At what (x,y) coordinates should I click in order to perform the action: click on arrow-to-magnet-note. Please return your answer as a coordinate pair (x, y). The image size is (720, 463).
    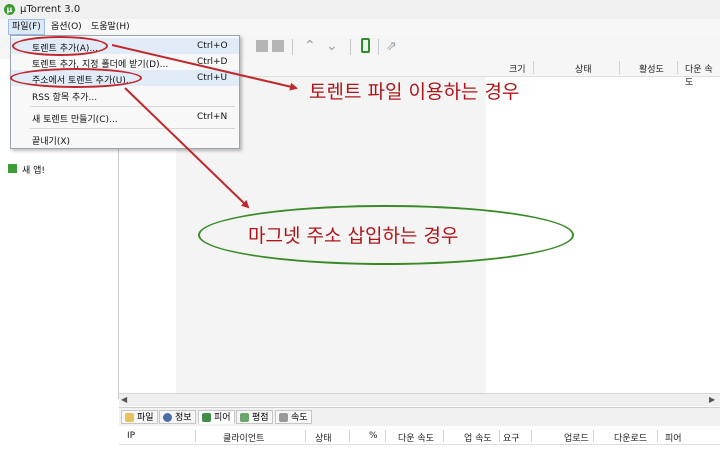
    Looking at the image, I should click on (187, 148).